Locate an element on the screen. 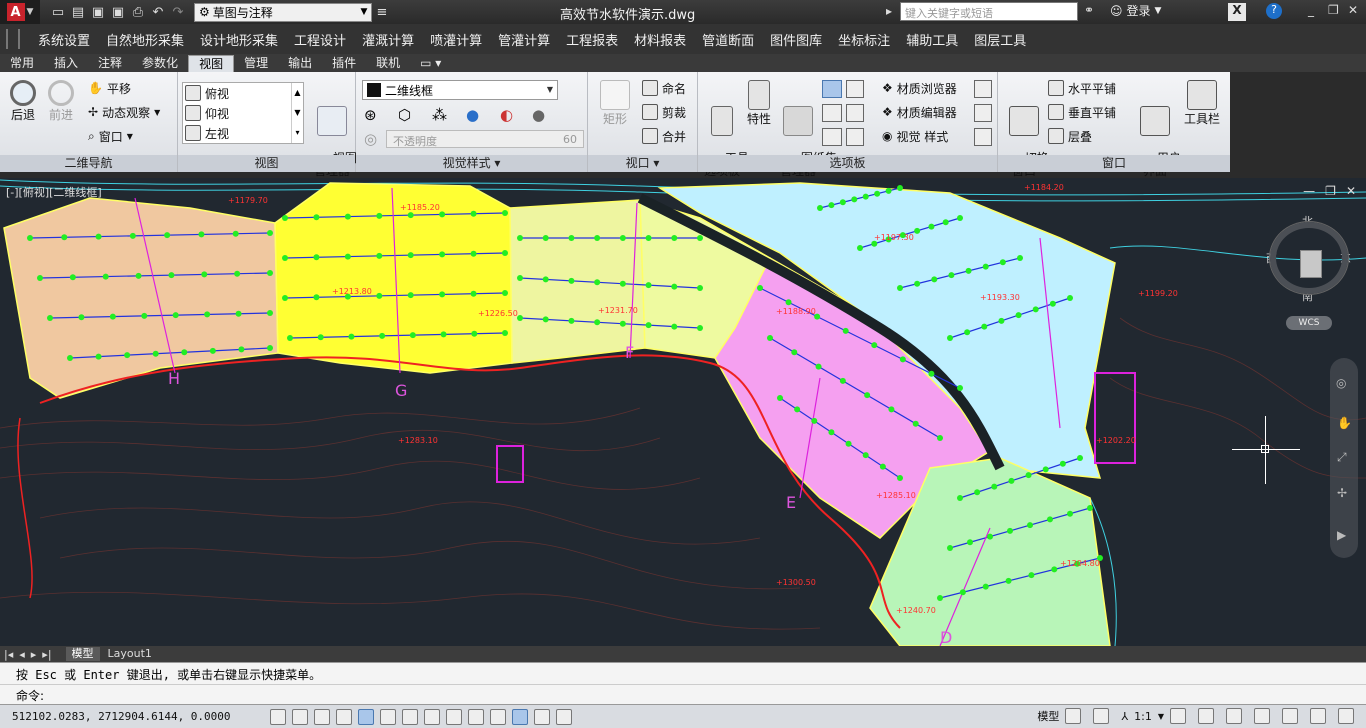 The image size is (1366, 728). minimize-icon: _ is located at coordinates (1311, 10).